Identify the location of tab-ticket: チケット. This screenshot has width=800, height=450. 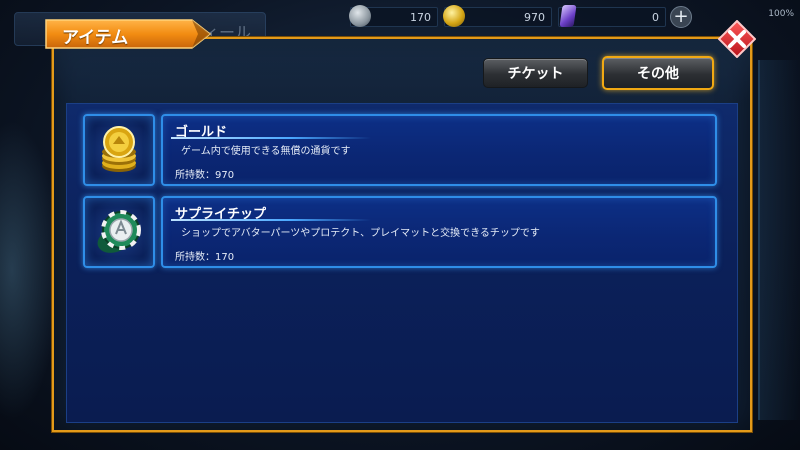
(535, 73).